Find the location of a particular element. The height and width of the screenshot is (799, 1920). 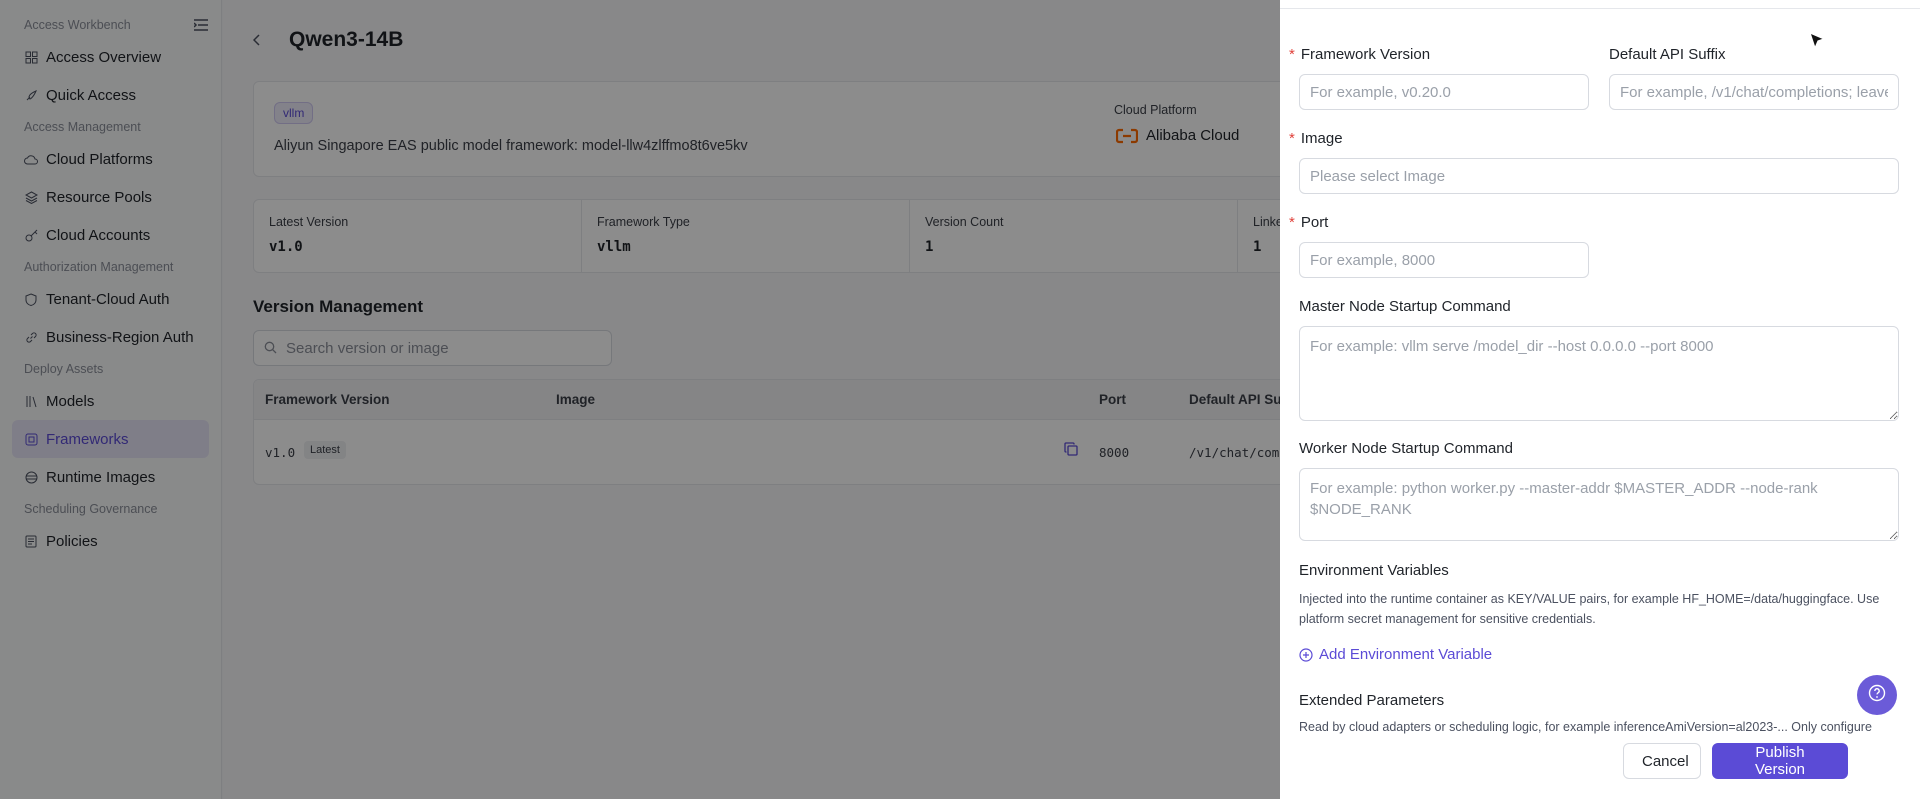

question-icon is located at coordinates (1877, 695).